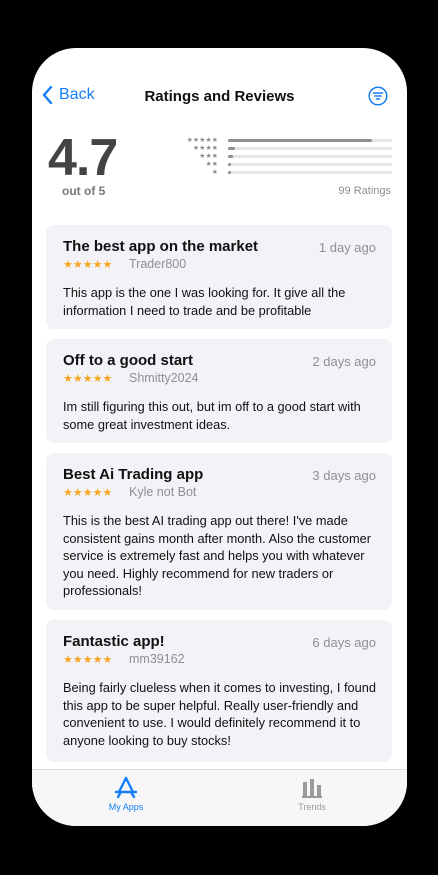 The image size is (438, 875). Describe the element at coordinates (344, 475) in the screenshot. I see `review-date: 3 days ago` at that location.